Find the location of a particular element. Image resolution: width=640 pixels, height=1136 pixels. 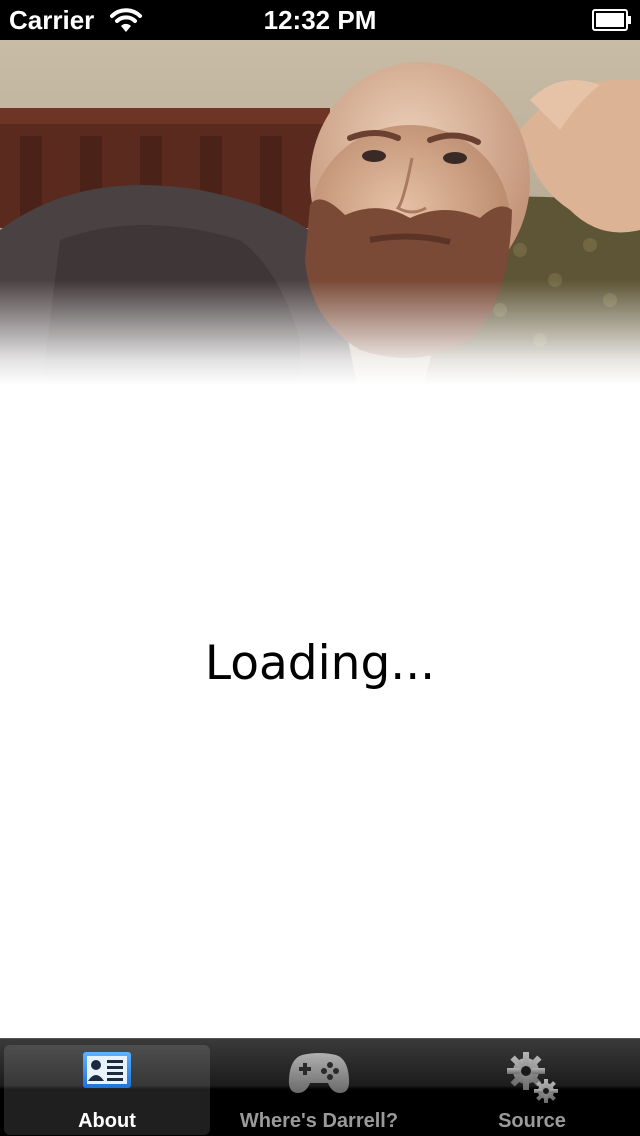

tab-source: Source is located at coordinates (532, 1090).